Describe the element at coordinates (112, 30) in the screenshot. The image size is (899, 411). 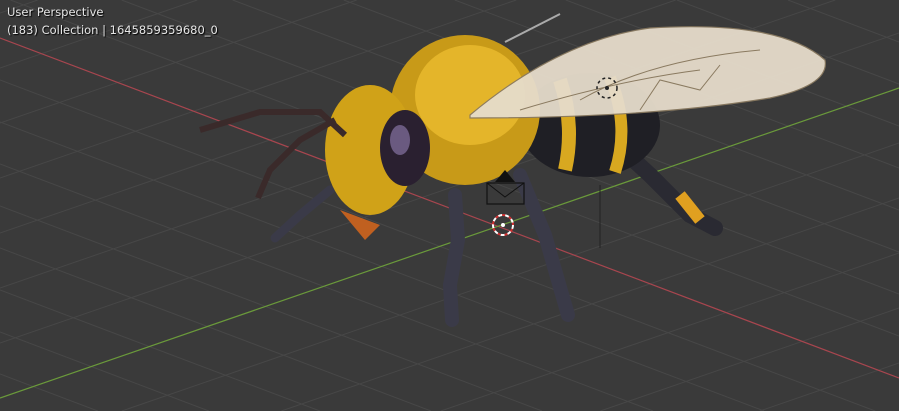
I see `collection-label: (183) Collection | 1645859359680_0` at that location.